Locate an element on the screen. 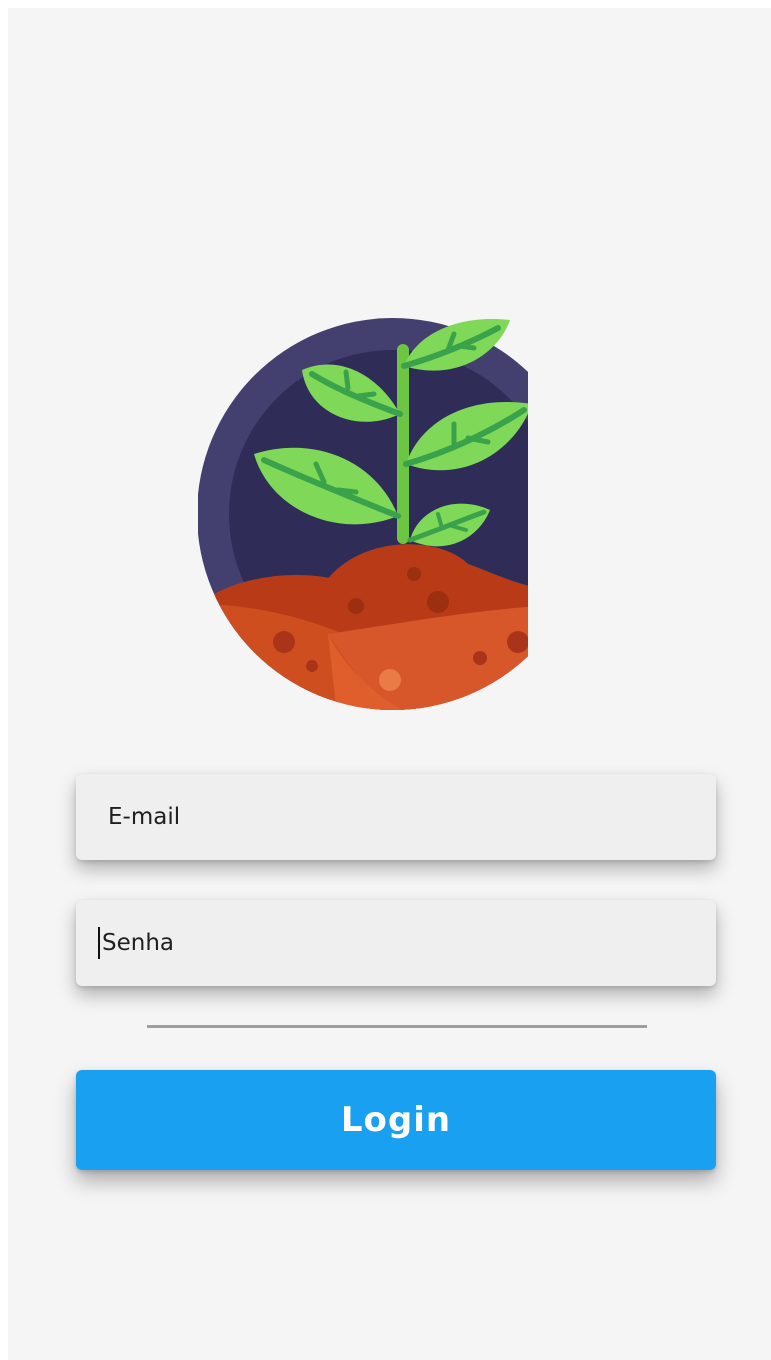 The width and height of the screenshot is (771, 1360). login-button: Login is located at coordinates (396, 1120).